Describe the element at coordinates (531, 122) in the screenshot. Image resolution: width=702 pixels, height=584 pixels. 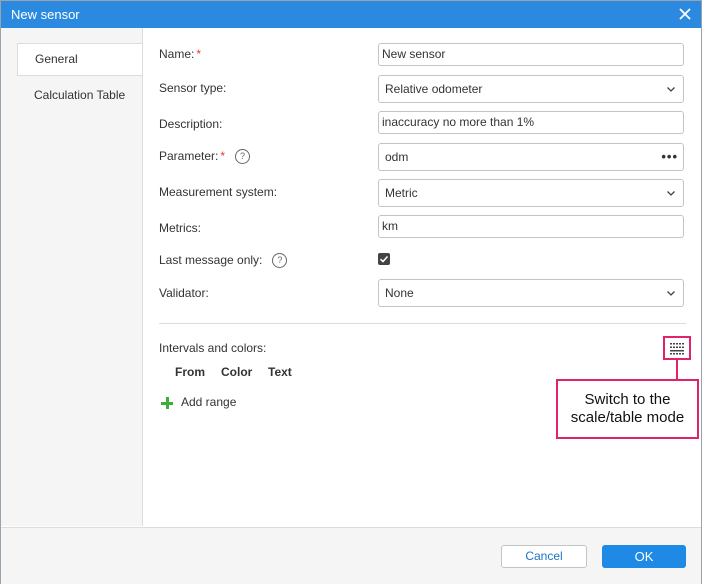
I see `description-input: inaccuracy no more than 1%` at that location.